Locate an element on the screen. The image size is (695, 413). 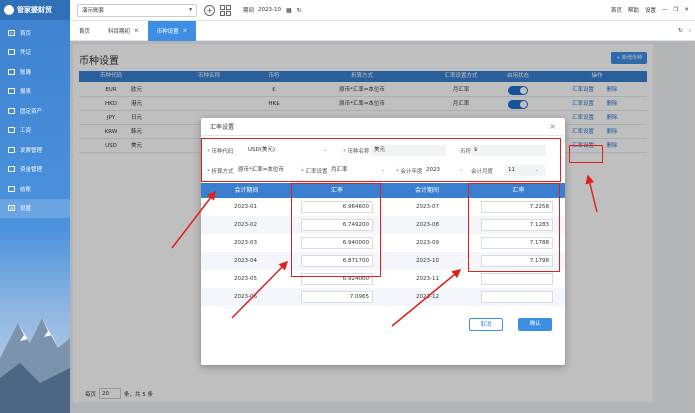
report-icon is located at coordinates (11, 91).